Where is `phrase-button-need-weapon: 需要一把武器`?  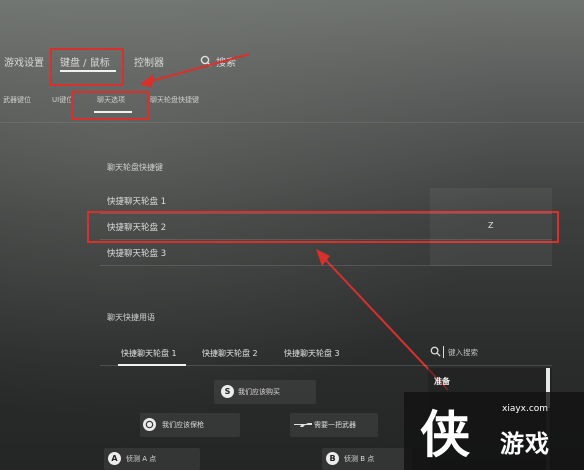 phrase-button-need-weapon: 需要一把武器 is located at coordinates (334, 425).